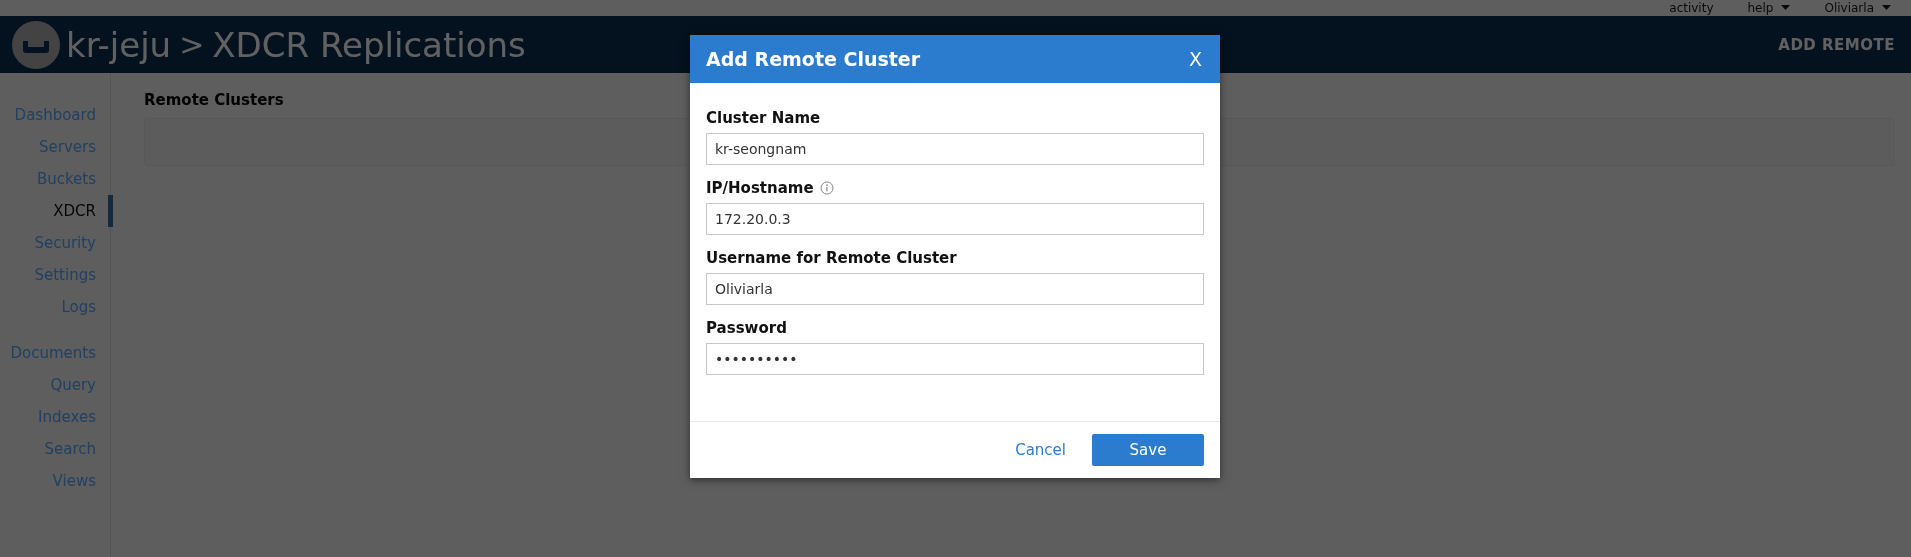  What do you see at coordinates (73, 243) in the screenshot?
I see `sidebar-item: Security` at bounding box center [73, 243].